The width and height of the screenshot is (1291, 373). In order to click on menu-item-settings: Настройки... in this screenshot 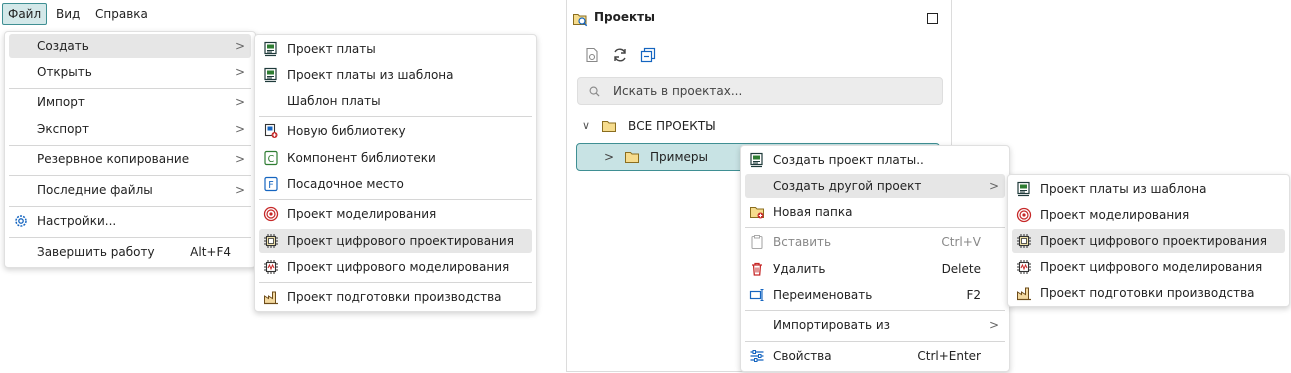, I will do `click(130, 221)`.